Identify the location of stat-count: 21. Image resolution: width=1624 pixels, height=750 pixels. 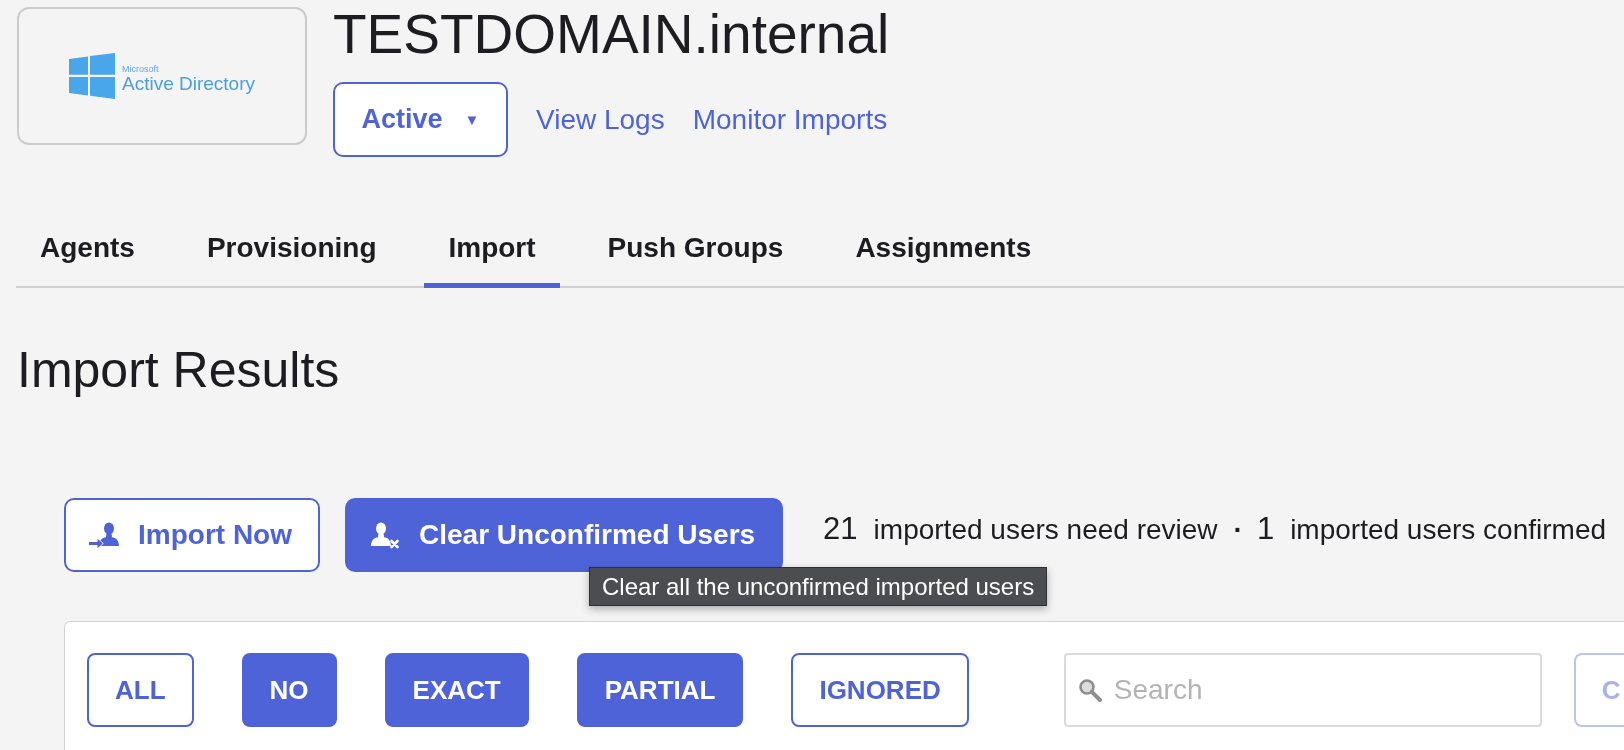
(840, 528).